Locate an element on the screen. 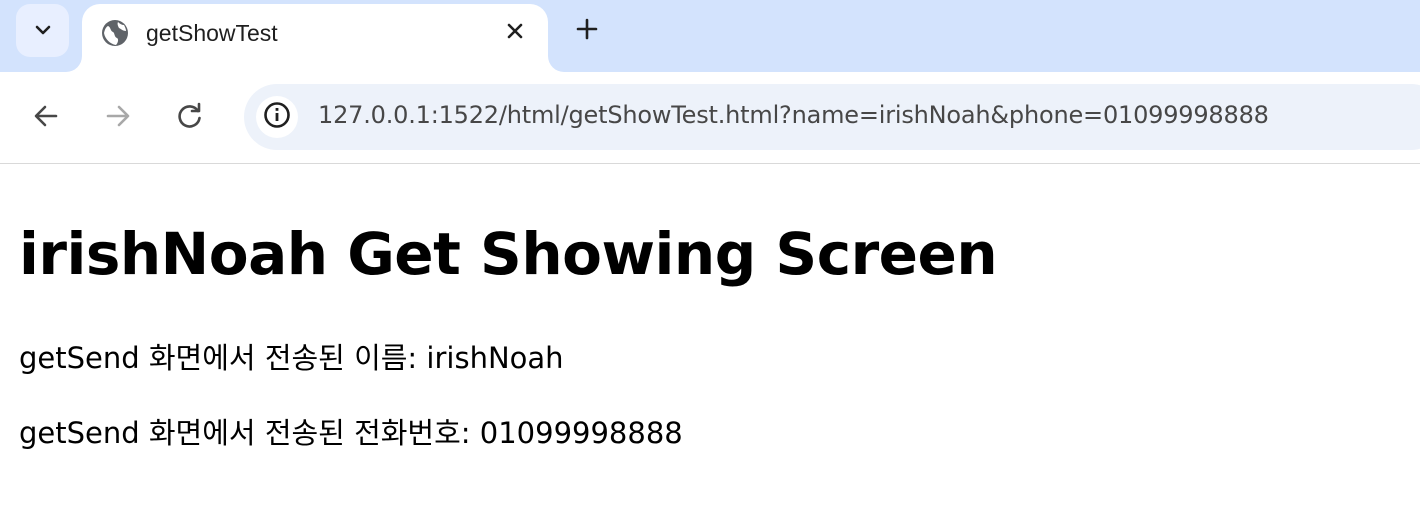  arrow-right-icon is located at coordinates (118, 118).